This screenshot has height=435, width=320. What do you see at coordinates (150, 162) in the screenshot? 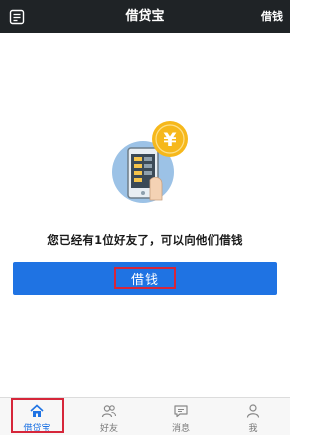
I see `phone-yen-icon: ¥` at bounding box center [150, 162].